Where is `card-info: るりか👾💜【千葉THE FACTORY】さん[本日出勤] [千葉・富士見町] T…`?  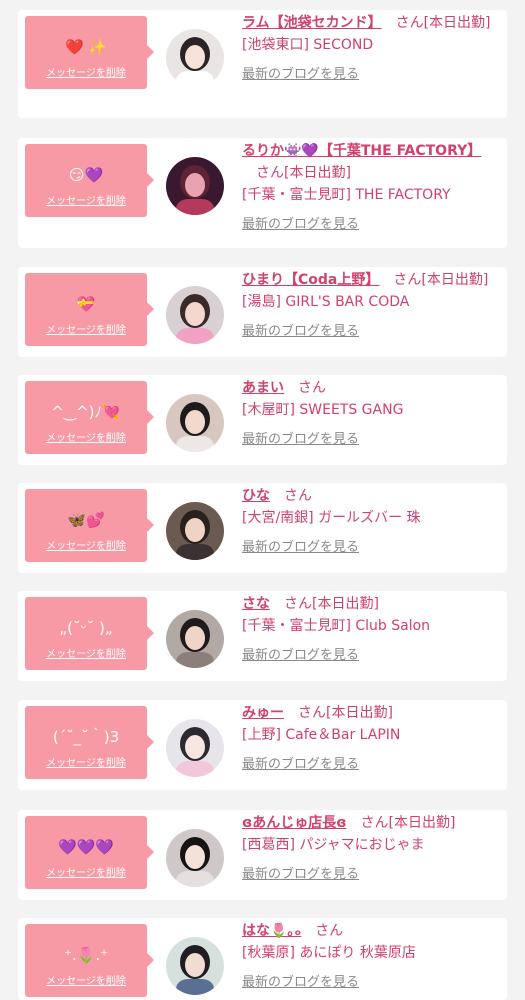
card-info: るりか👾💜【千葉THE FACTORY】さん[本日出勤] [千葉・富士見町] T… is located at coordinates (371, 188).